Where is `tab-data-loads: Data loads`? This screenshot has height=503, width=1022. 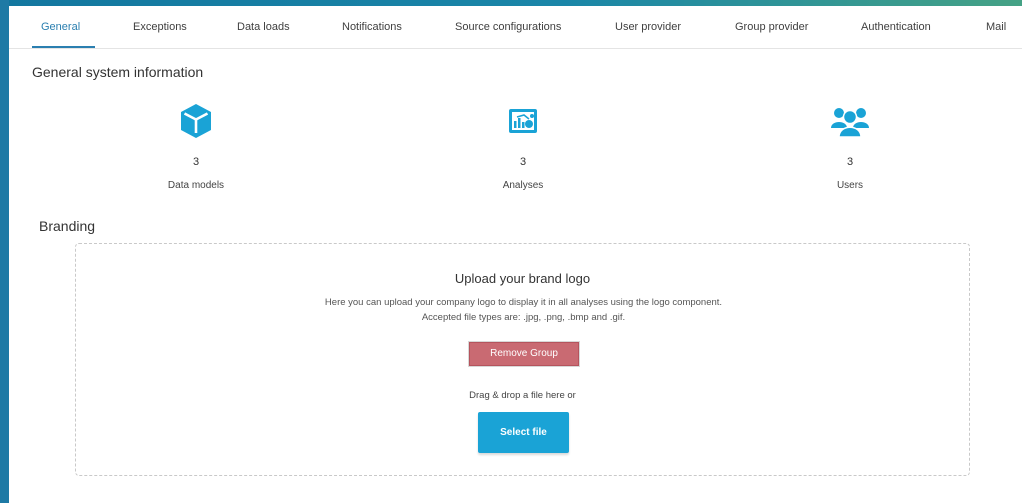
tab-data-loads: Data loads is located at coordinates (263, 27).